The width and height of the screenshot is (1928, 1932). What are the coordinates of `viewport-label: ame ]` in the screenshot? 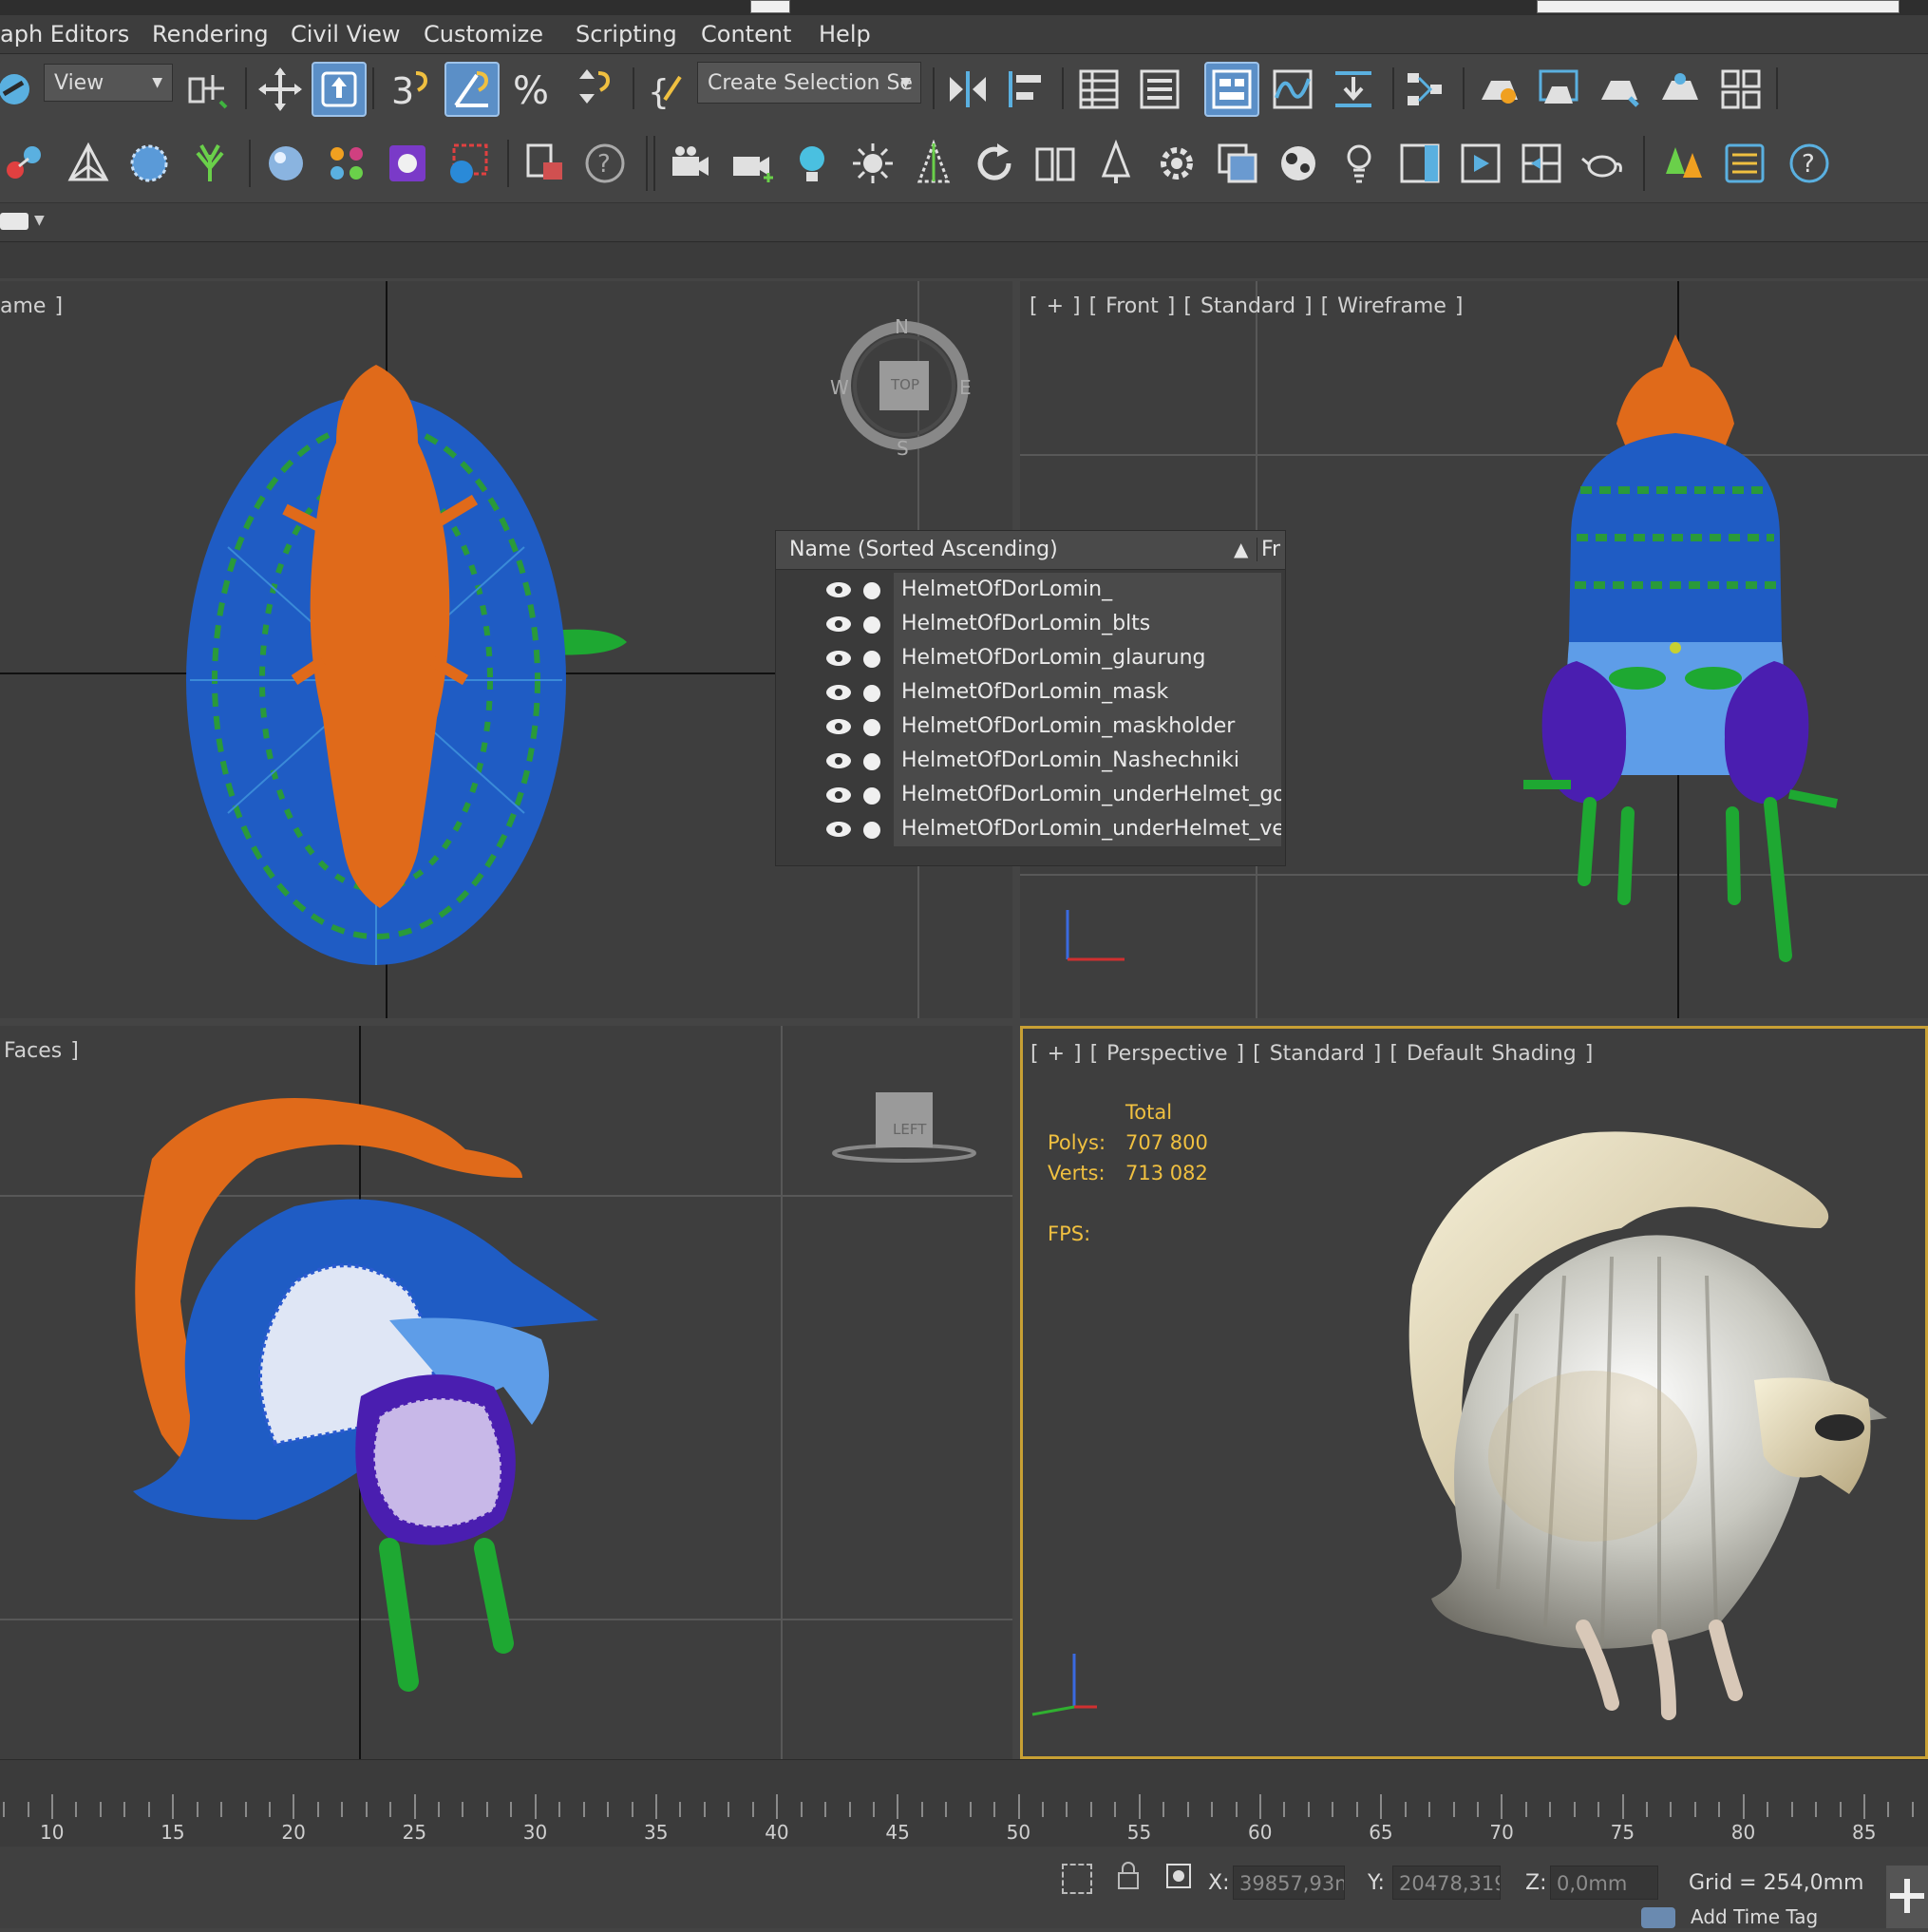 It's located at (31, 306).